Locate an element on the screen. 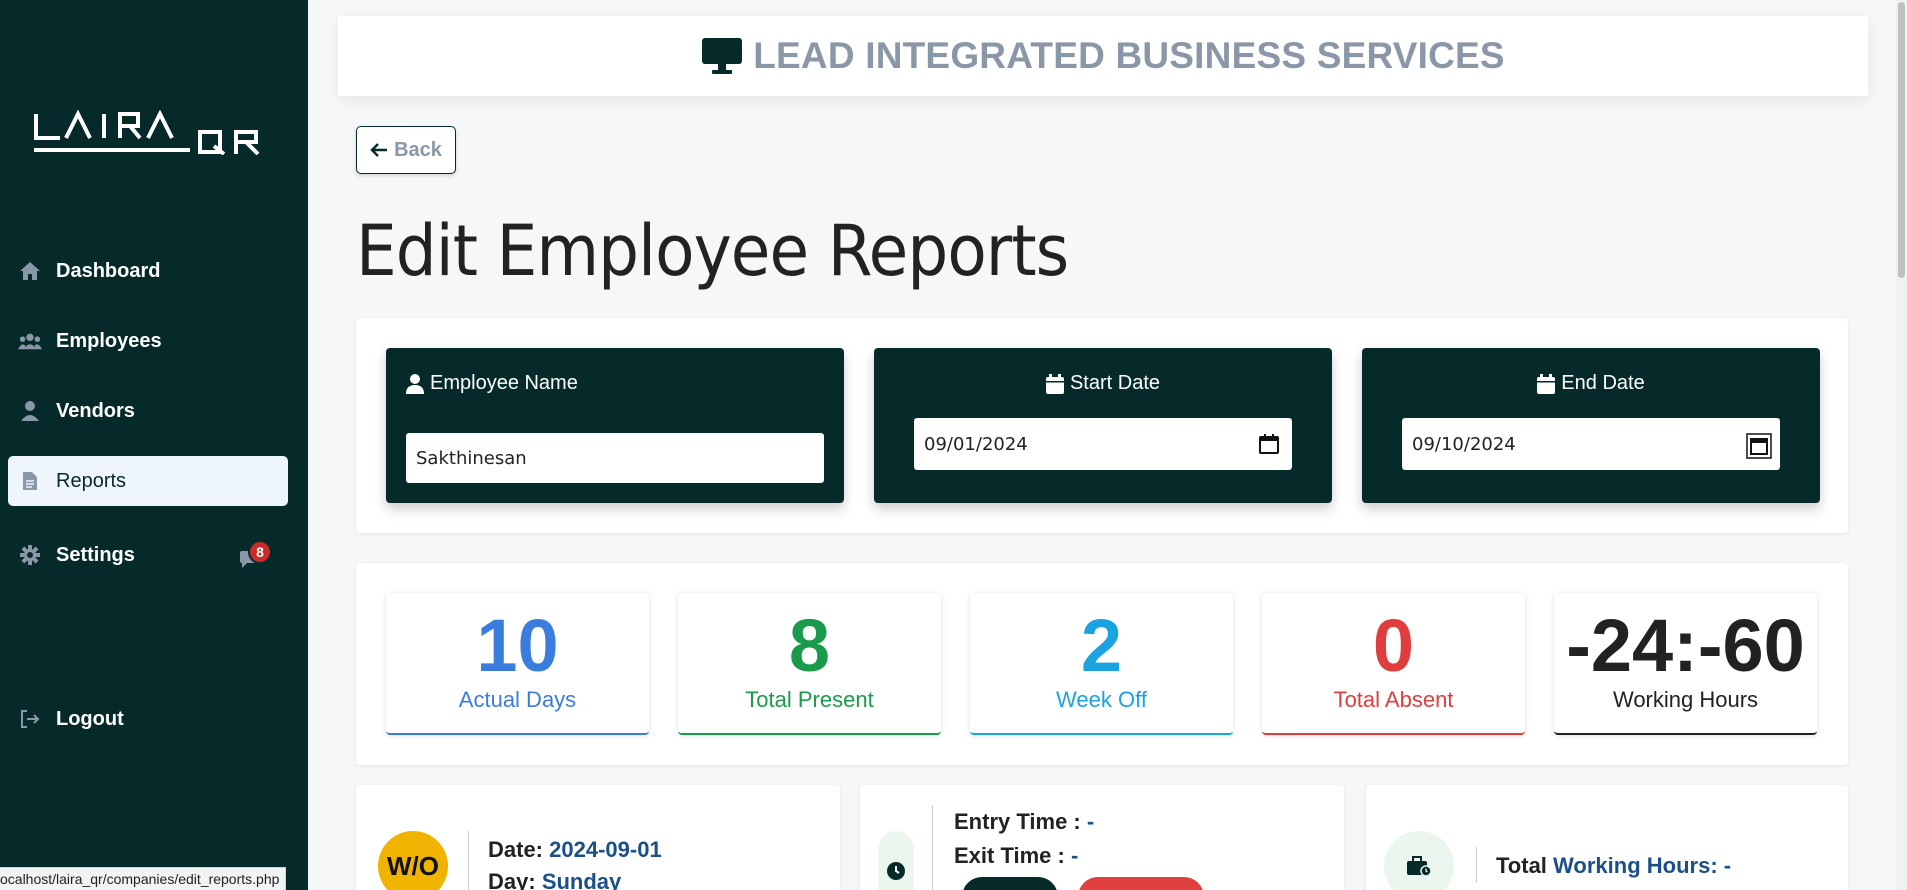 The image size is (1907, 890). notification-badge: 8 is located at coordinates (260, 552).